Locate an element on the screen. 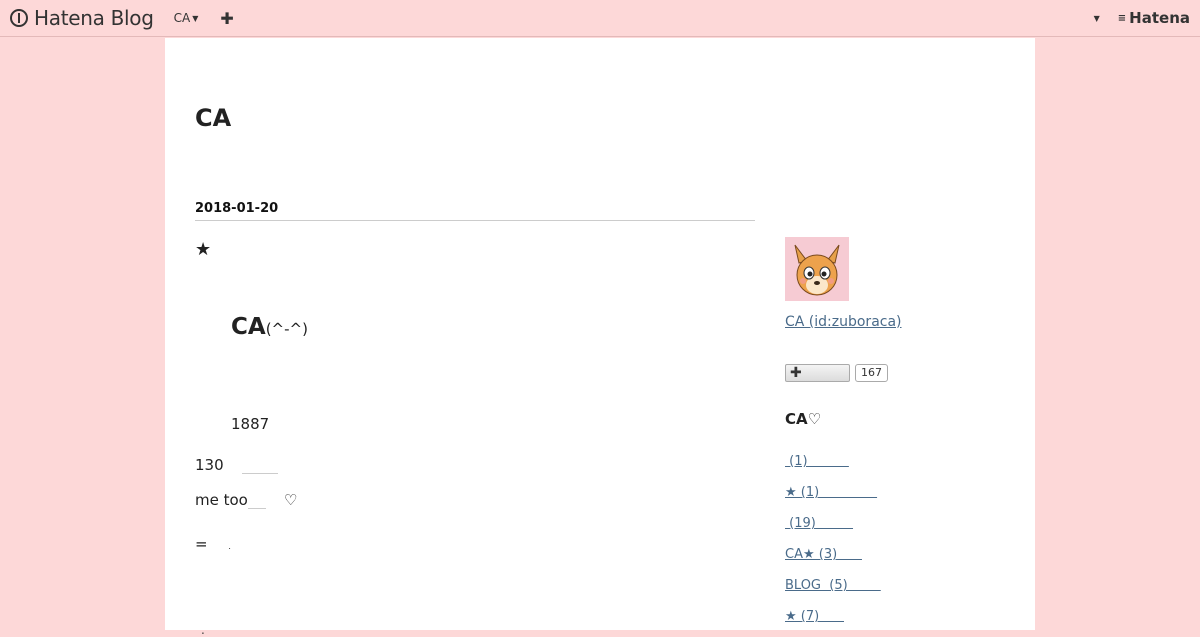  list-item: ★ (1) is located at coordinates (833, 496).